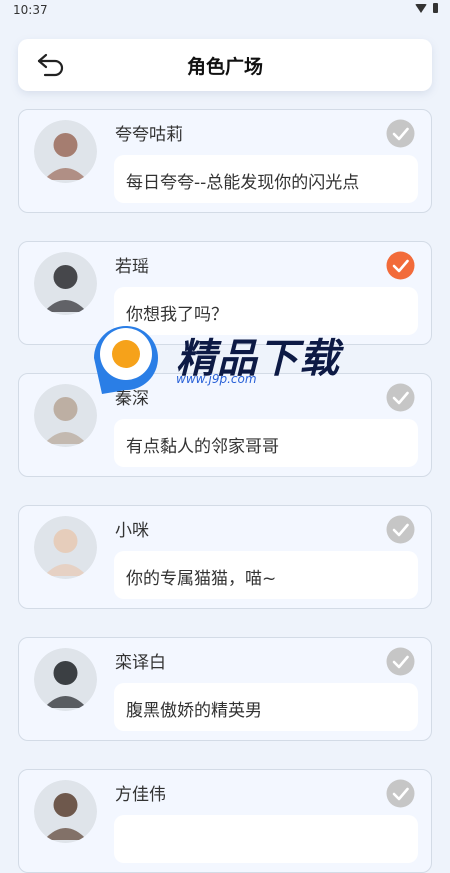  What do you see at coordinates (132, 399) in the screenshot?
I see `role-name: 秦深` at bounding box center [132, 399].